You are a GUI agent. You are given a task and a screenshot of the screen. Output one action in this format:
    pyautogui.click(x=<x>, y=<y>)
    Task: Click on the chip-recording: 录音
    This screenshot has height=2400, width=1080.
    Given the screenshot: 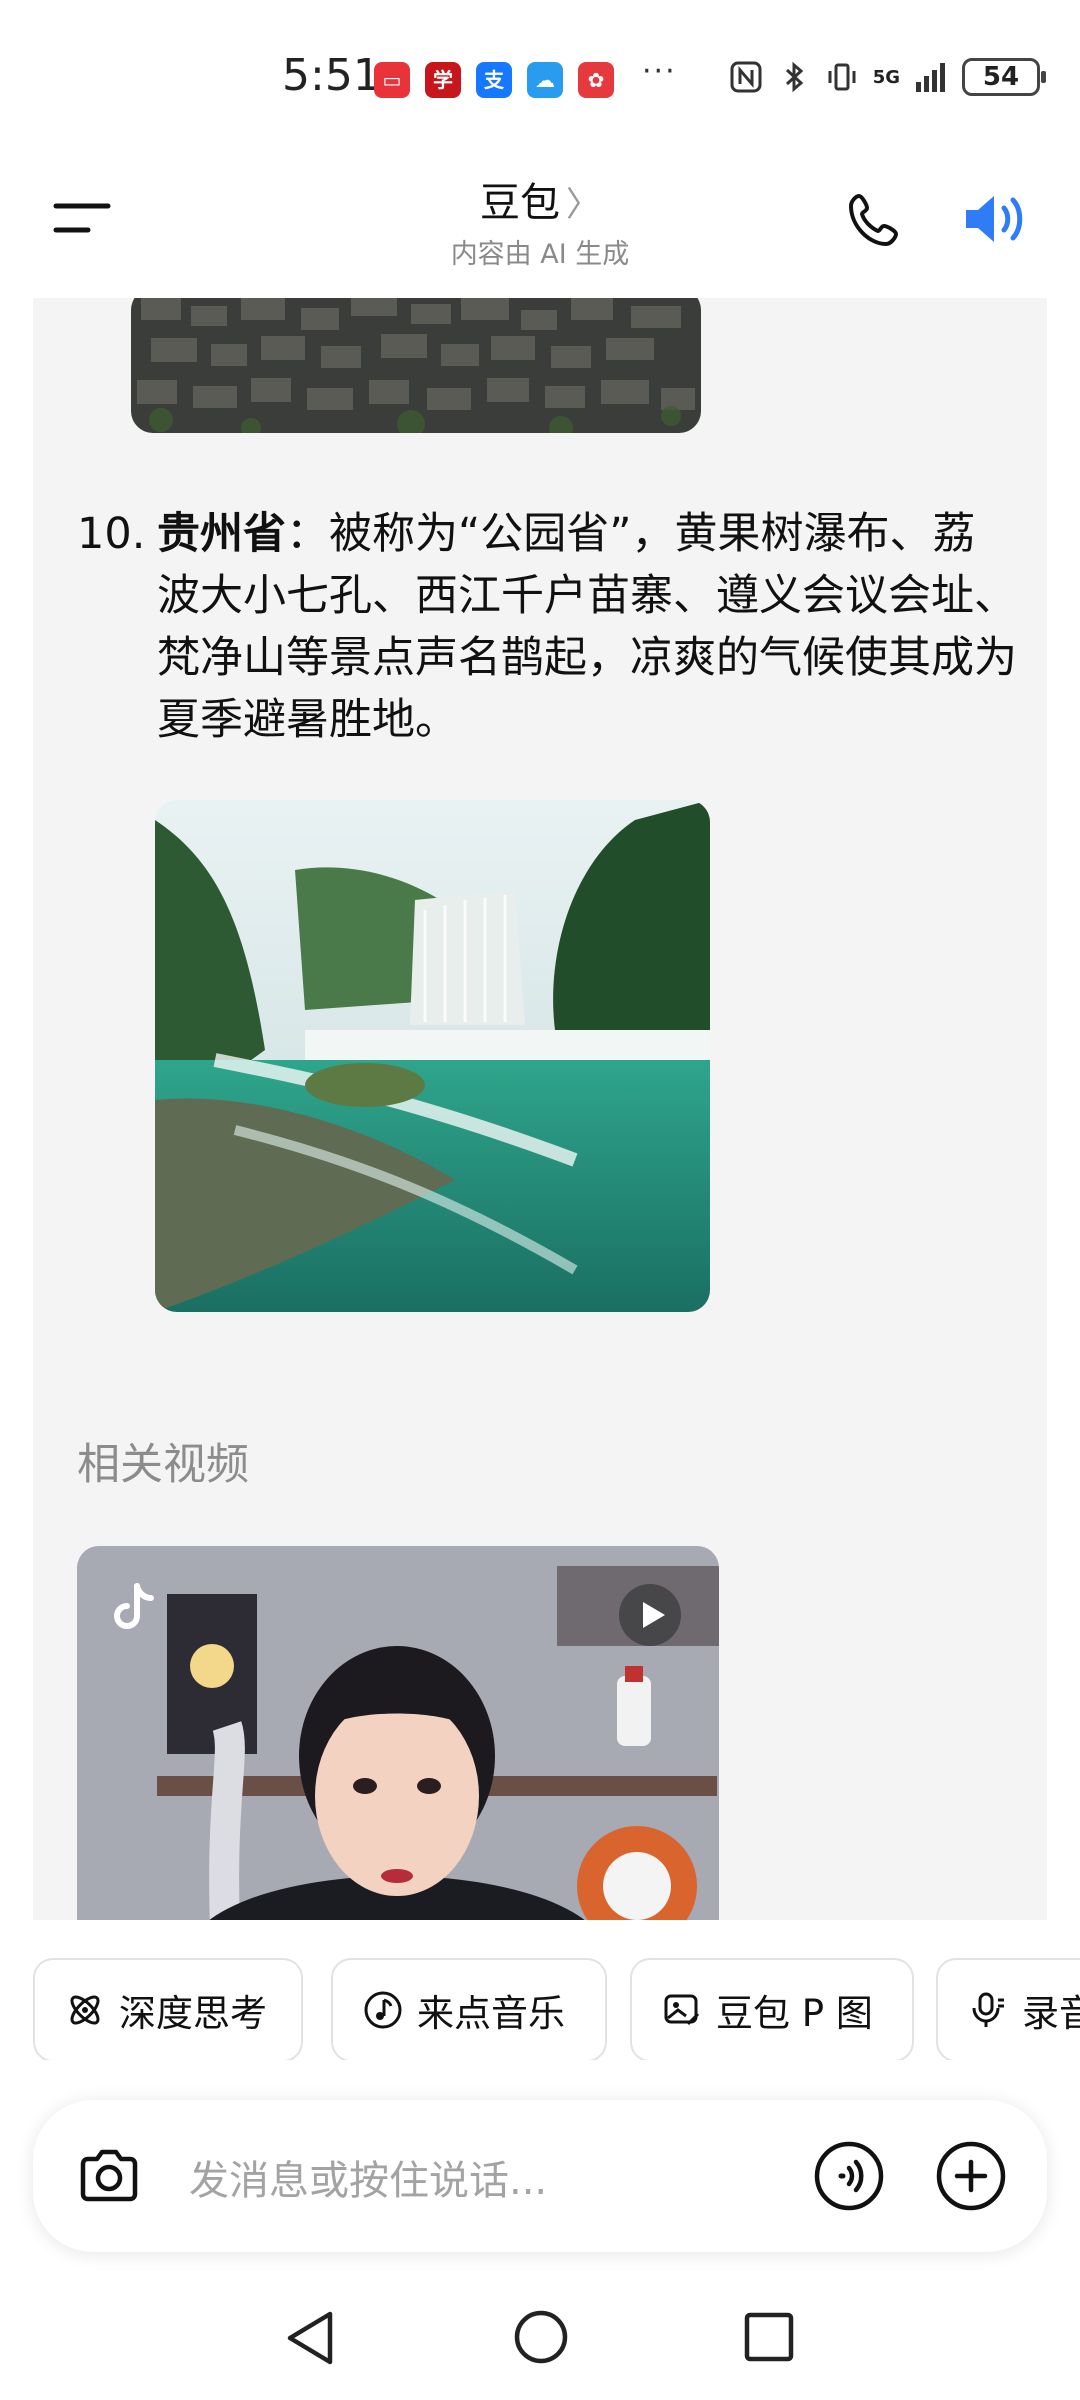 What is the action you would take?
    pyautogui.click(x=1008, y=2009)
    